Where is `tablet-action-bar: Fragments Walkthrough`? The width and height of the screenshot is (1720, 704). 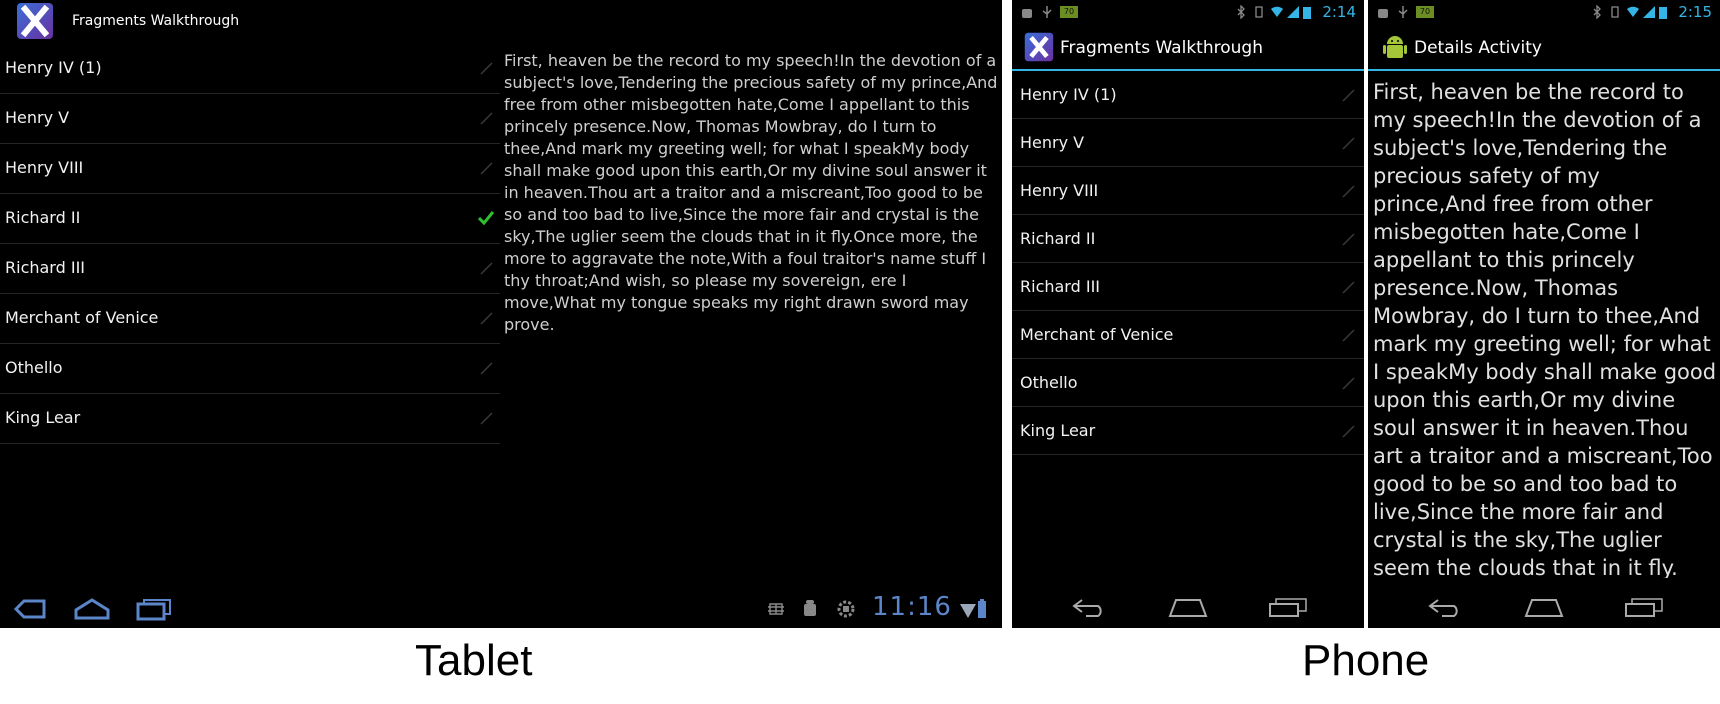
tablet-action-bar: Fragments Walkthrough is located at coordinates (501, 22).